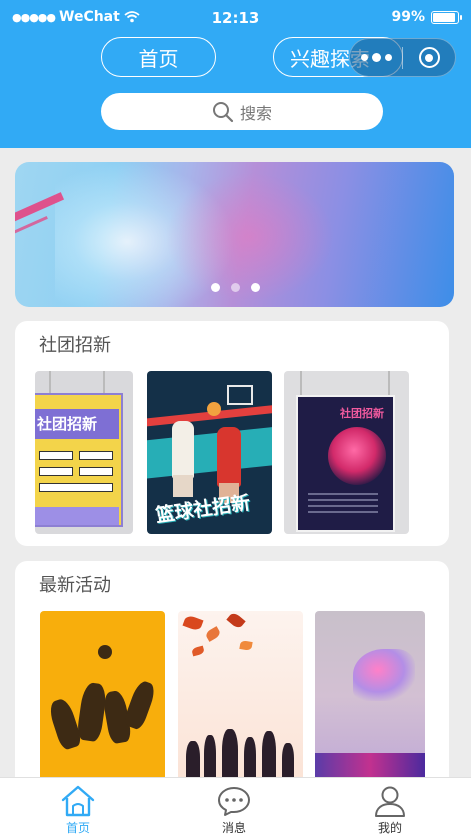  What do you see at coordinates (240, 751) in the screenshot?
I see `crowd-silhouette` at bounding box center [240, 751].